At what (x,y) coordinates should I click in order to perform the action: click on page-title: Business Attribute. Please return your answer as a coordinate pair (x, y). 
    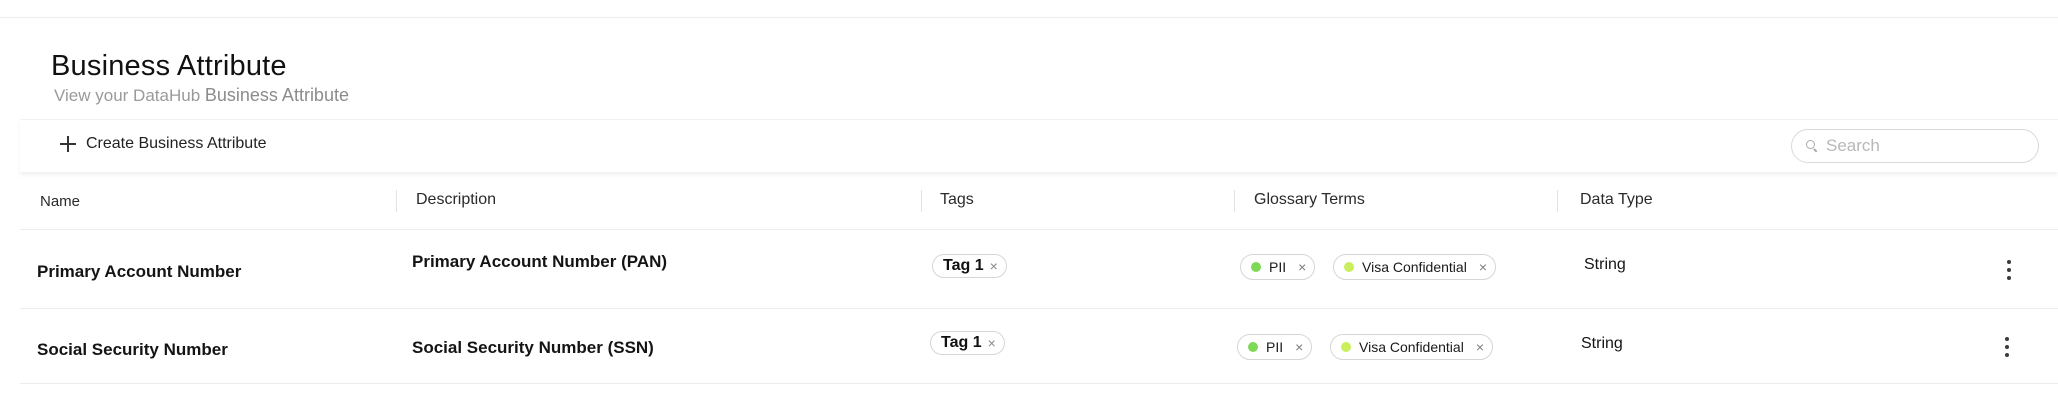
    Looking at the image, I should click on (169, 66).